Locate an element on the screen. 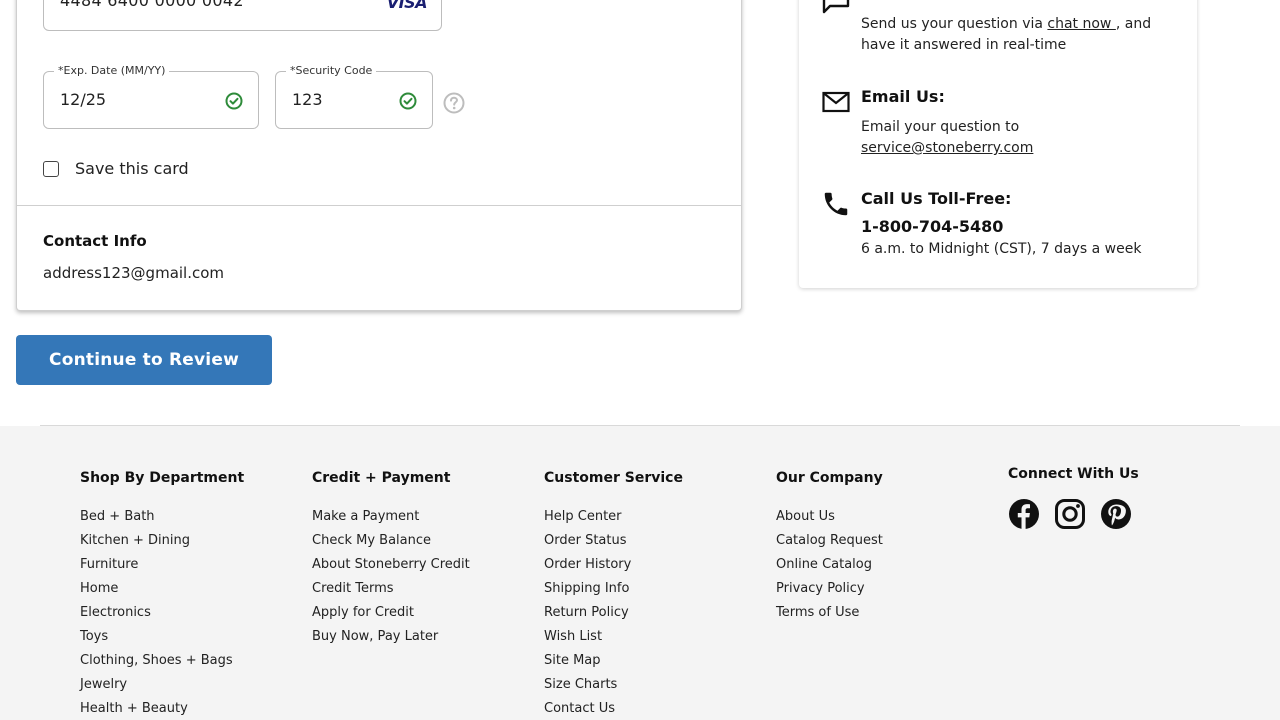  instagram-icon is located at coordinates (1070, 514).